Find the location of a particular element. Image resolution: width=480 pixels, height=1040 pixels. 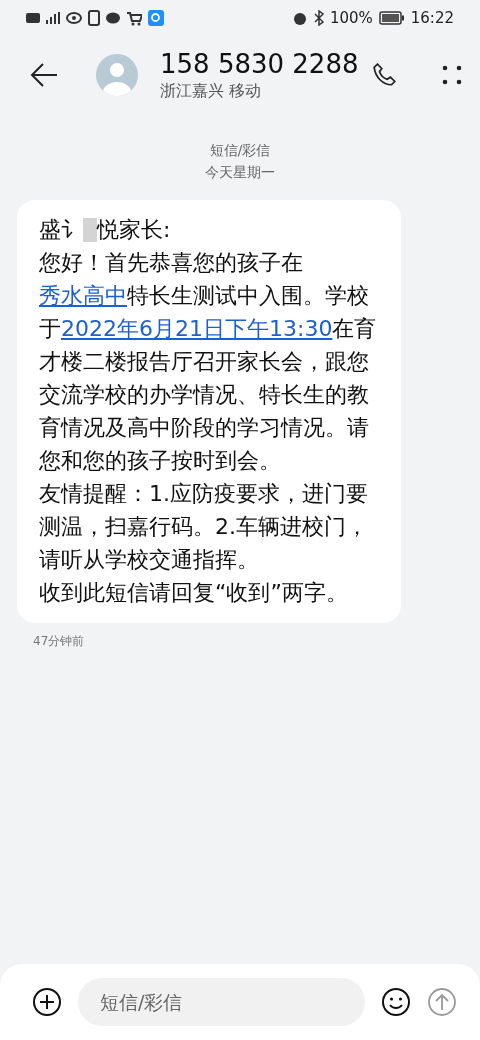

back-button is located at coordinates (44, 75).